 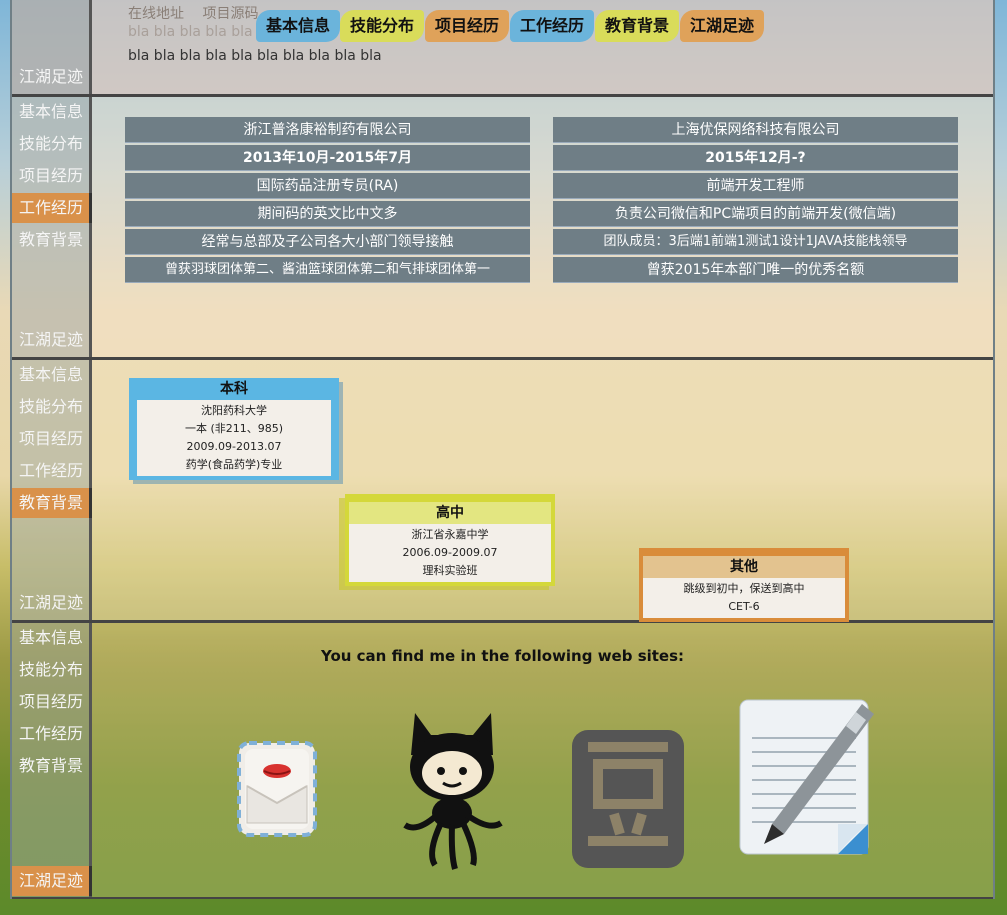 I want to click on douban-icon, so click(x=628, y=801).